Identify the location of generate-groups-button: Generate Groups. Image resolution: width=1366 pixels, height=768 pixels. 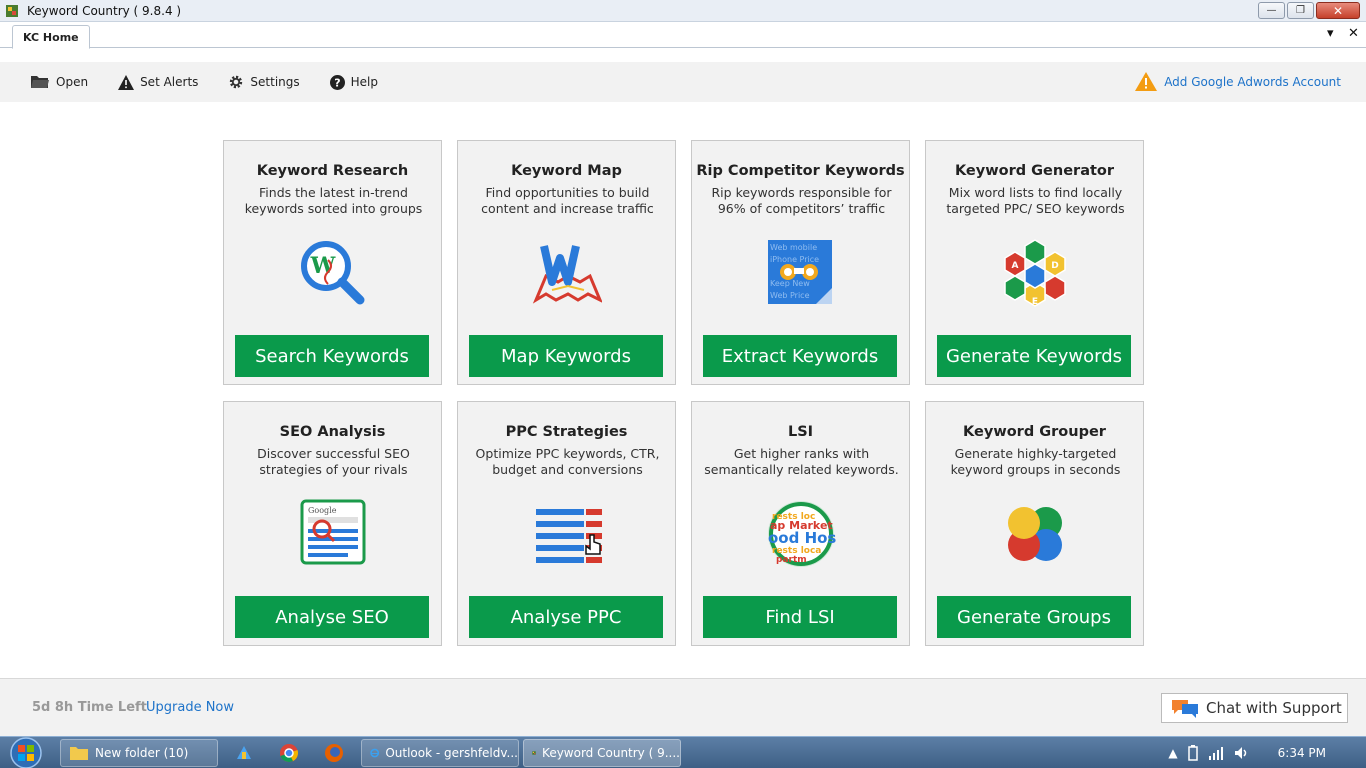
(1034, 617).